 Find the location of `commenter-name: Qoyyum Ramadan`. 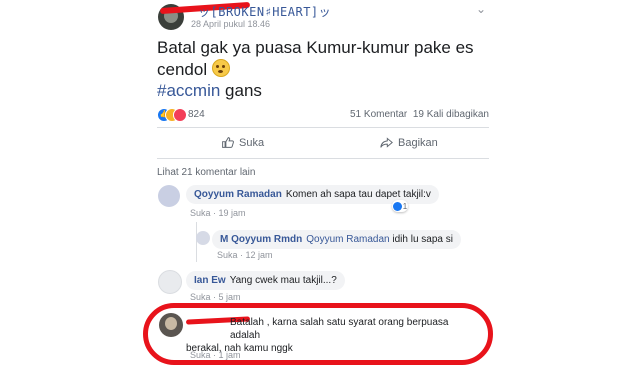

commenter-name: Qoyyum Ramadan is located at coordinates (238, 194).